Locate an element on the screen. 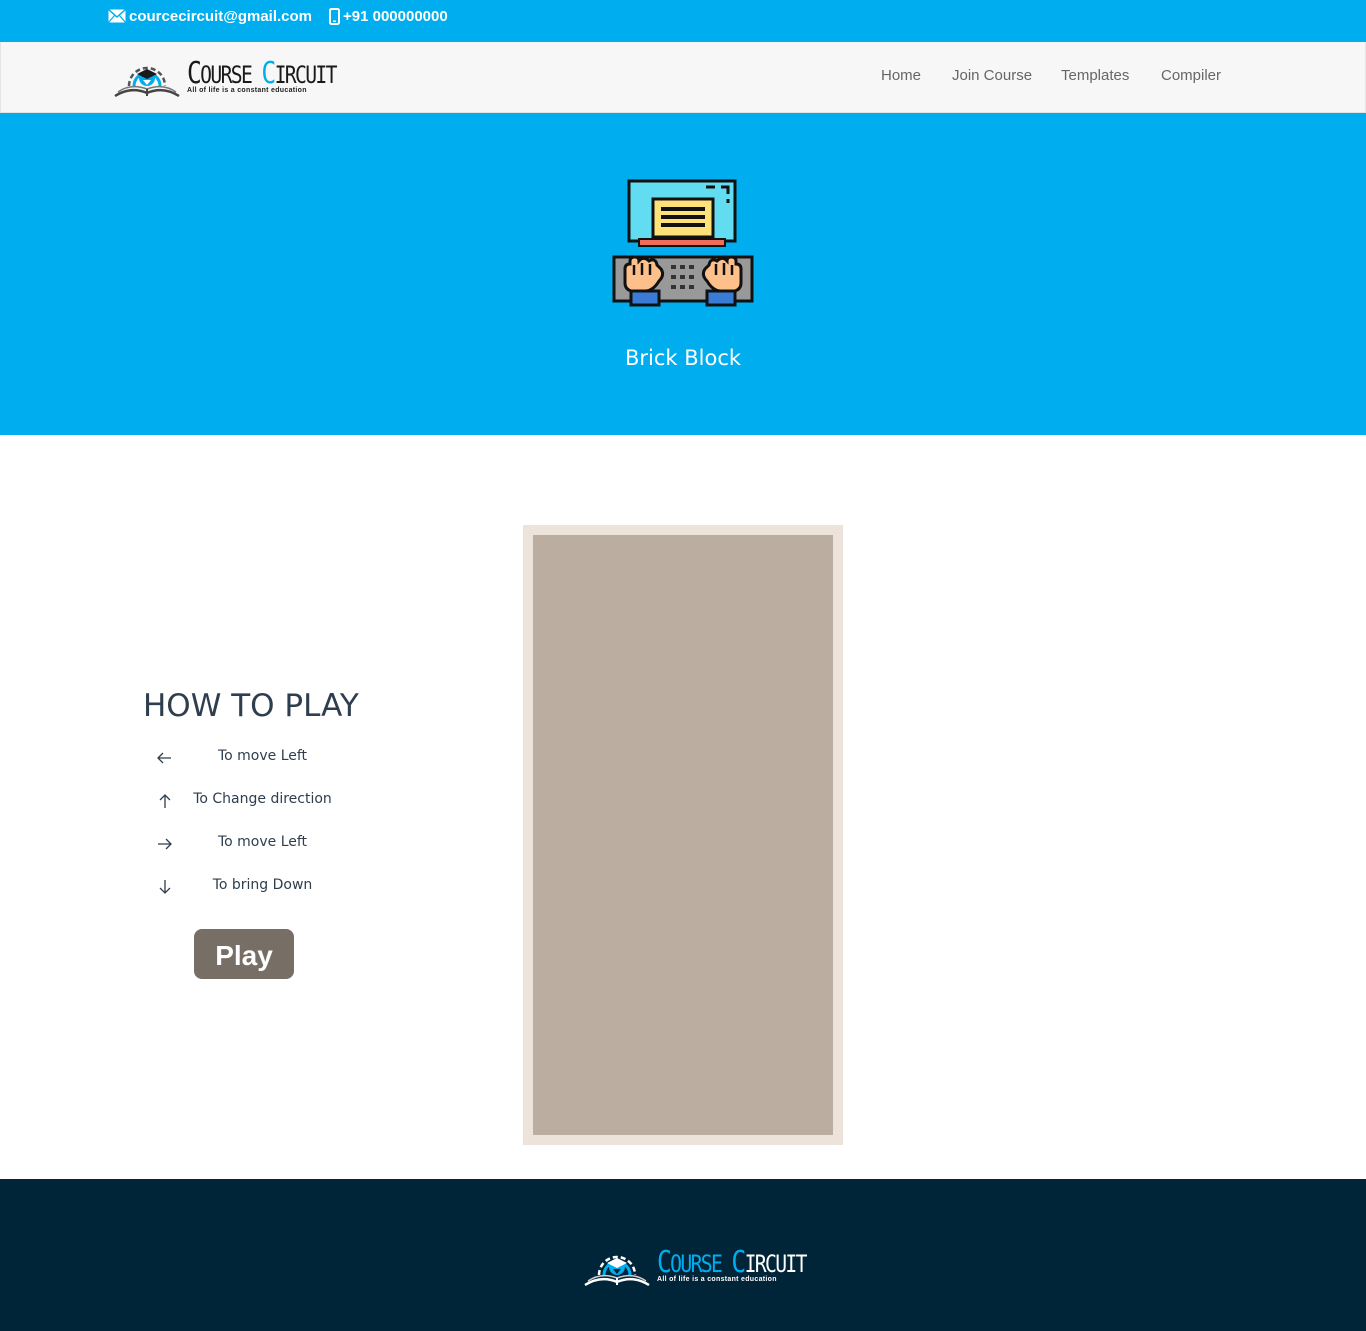  nav-link-home: Home is located at coordinates (901, 75).